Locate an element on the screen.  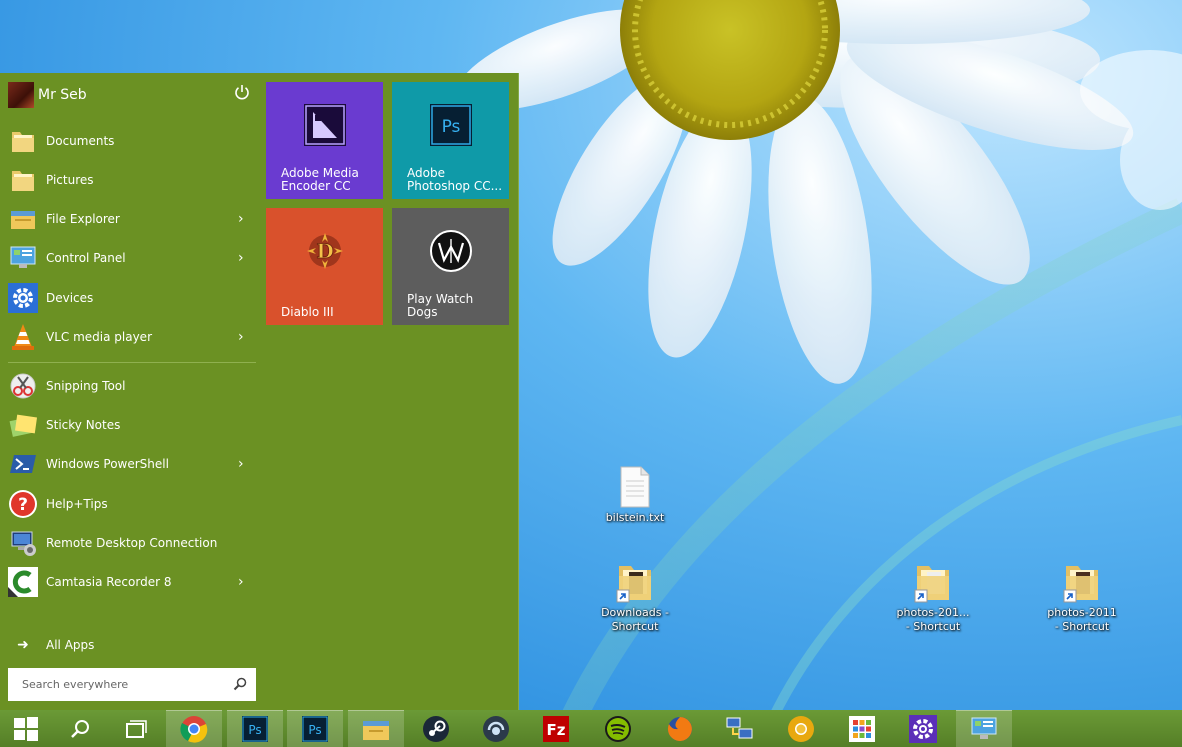
network-icon is located at coordinates (739, 727).